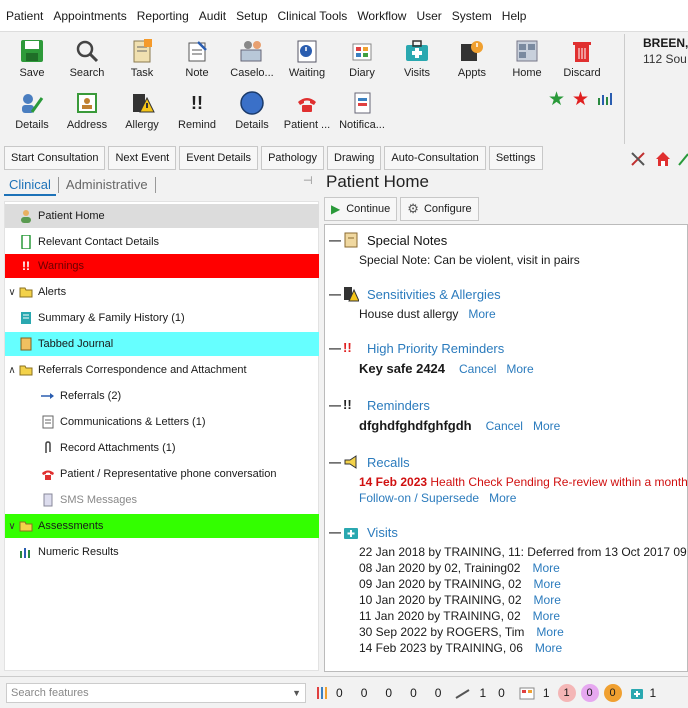  I want to click on event-details-button: Event Details, so click(219, 158).